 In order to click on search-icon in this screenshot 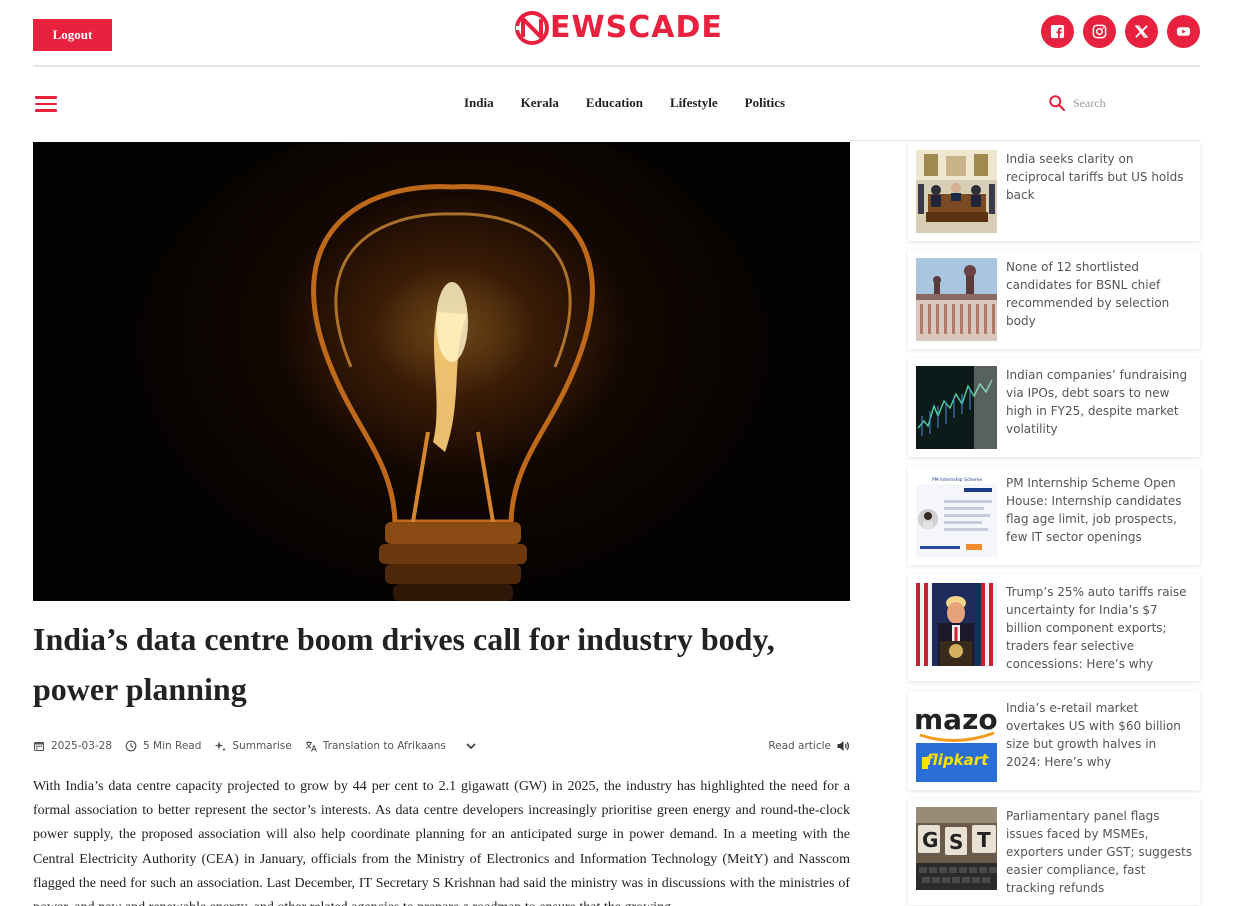, I will do `click(1057, 103)`.